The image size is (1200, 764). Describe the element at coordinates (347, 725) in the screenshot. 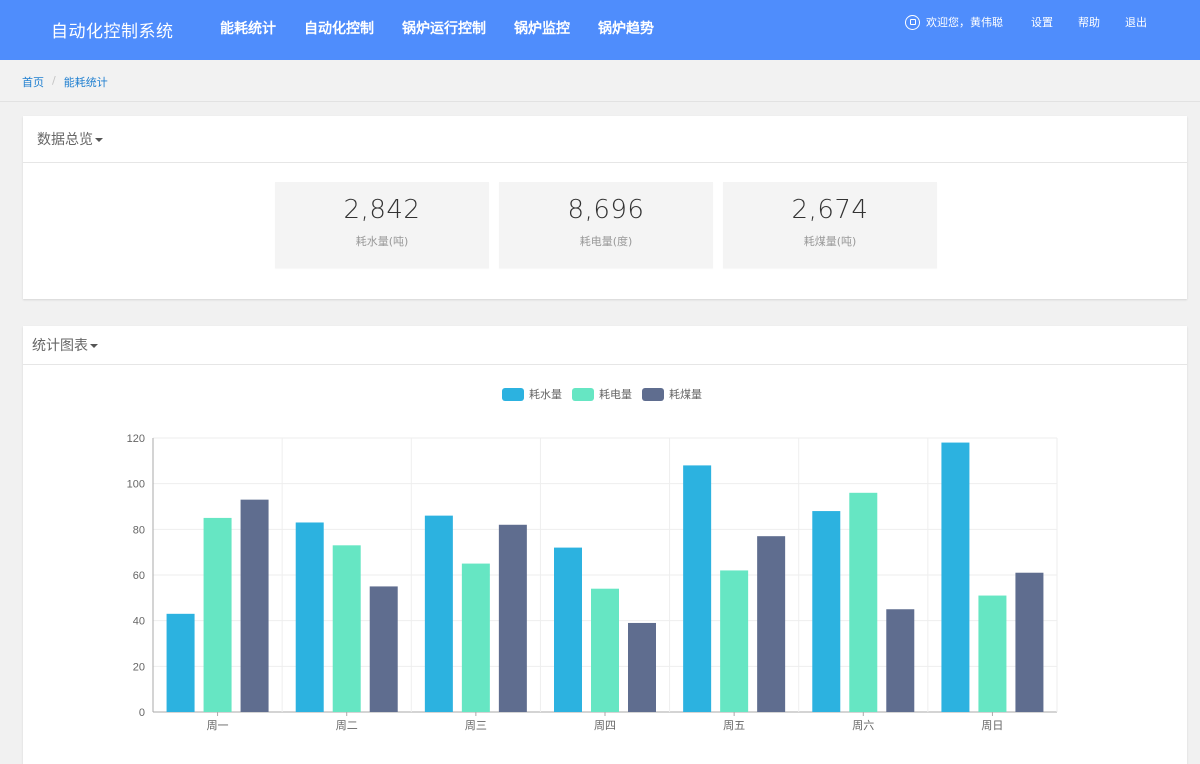

I see `x-tick-label: 周二` at that location.